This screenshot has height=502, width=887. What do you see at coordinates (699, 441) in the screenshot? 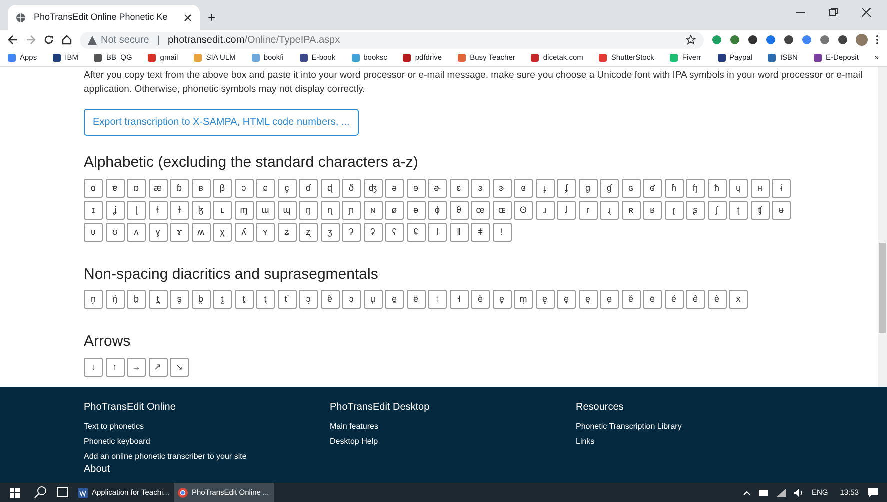
I see `footer-link: Links` at bounding box center [699, 441].